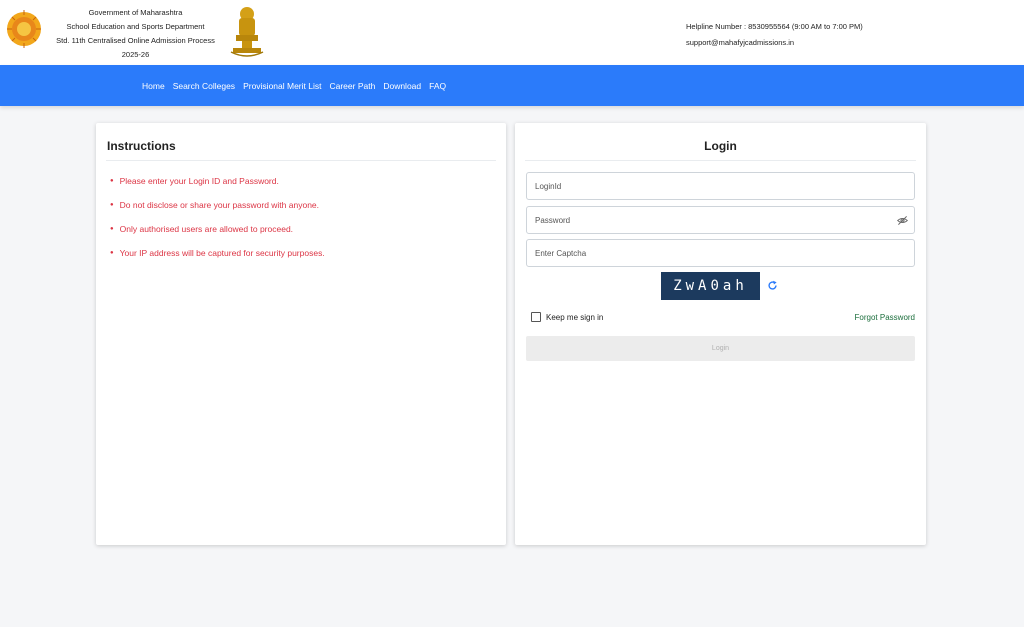 Image resolution: width=1024 pixels, height=627 pixels. Describe the element at coordinates (402, 86) in the screenshot. I see `nav-download: Download` at that location.